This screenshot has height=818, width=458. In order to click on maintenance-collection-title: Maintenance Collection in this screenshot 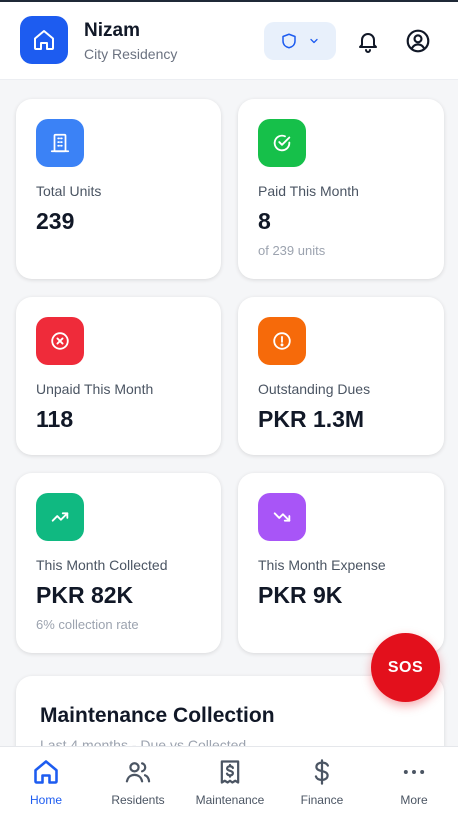, I will do `click(157, 715)`.